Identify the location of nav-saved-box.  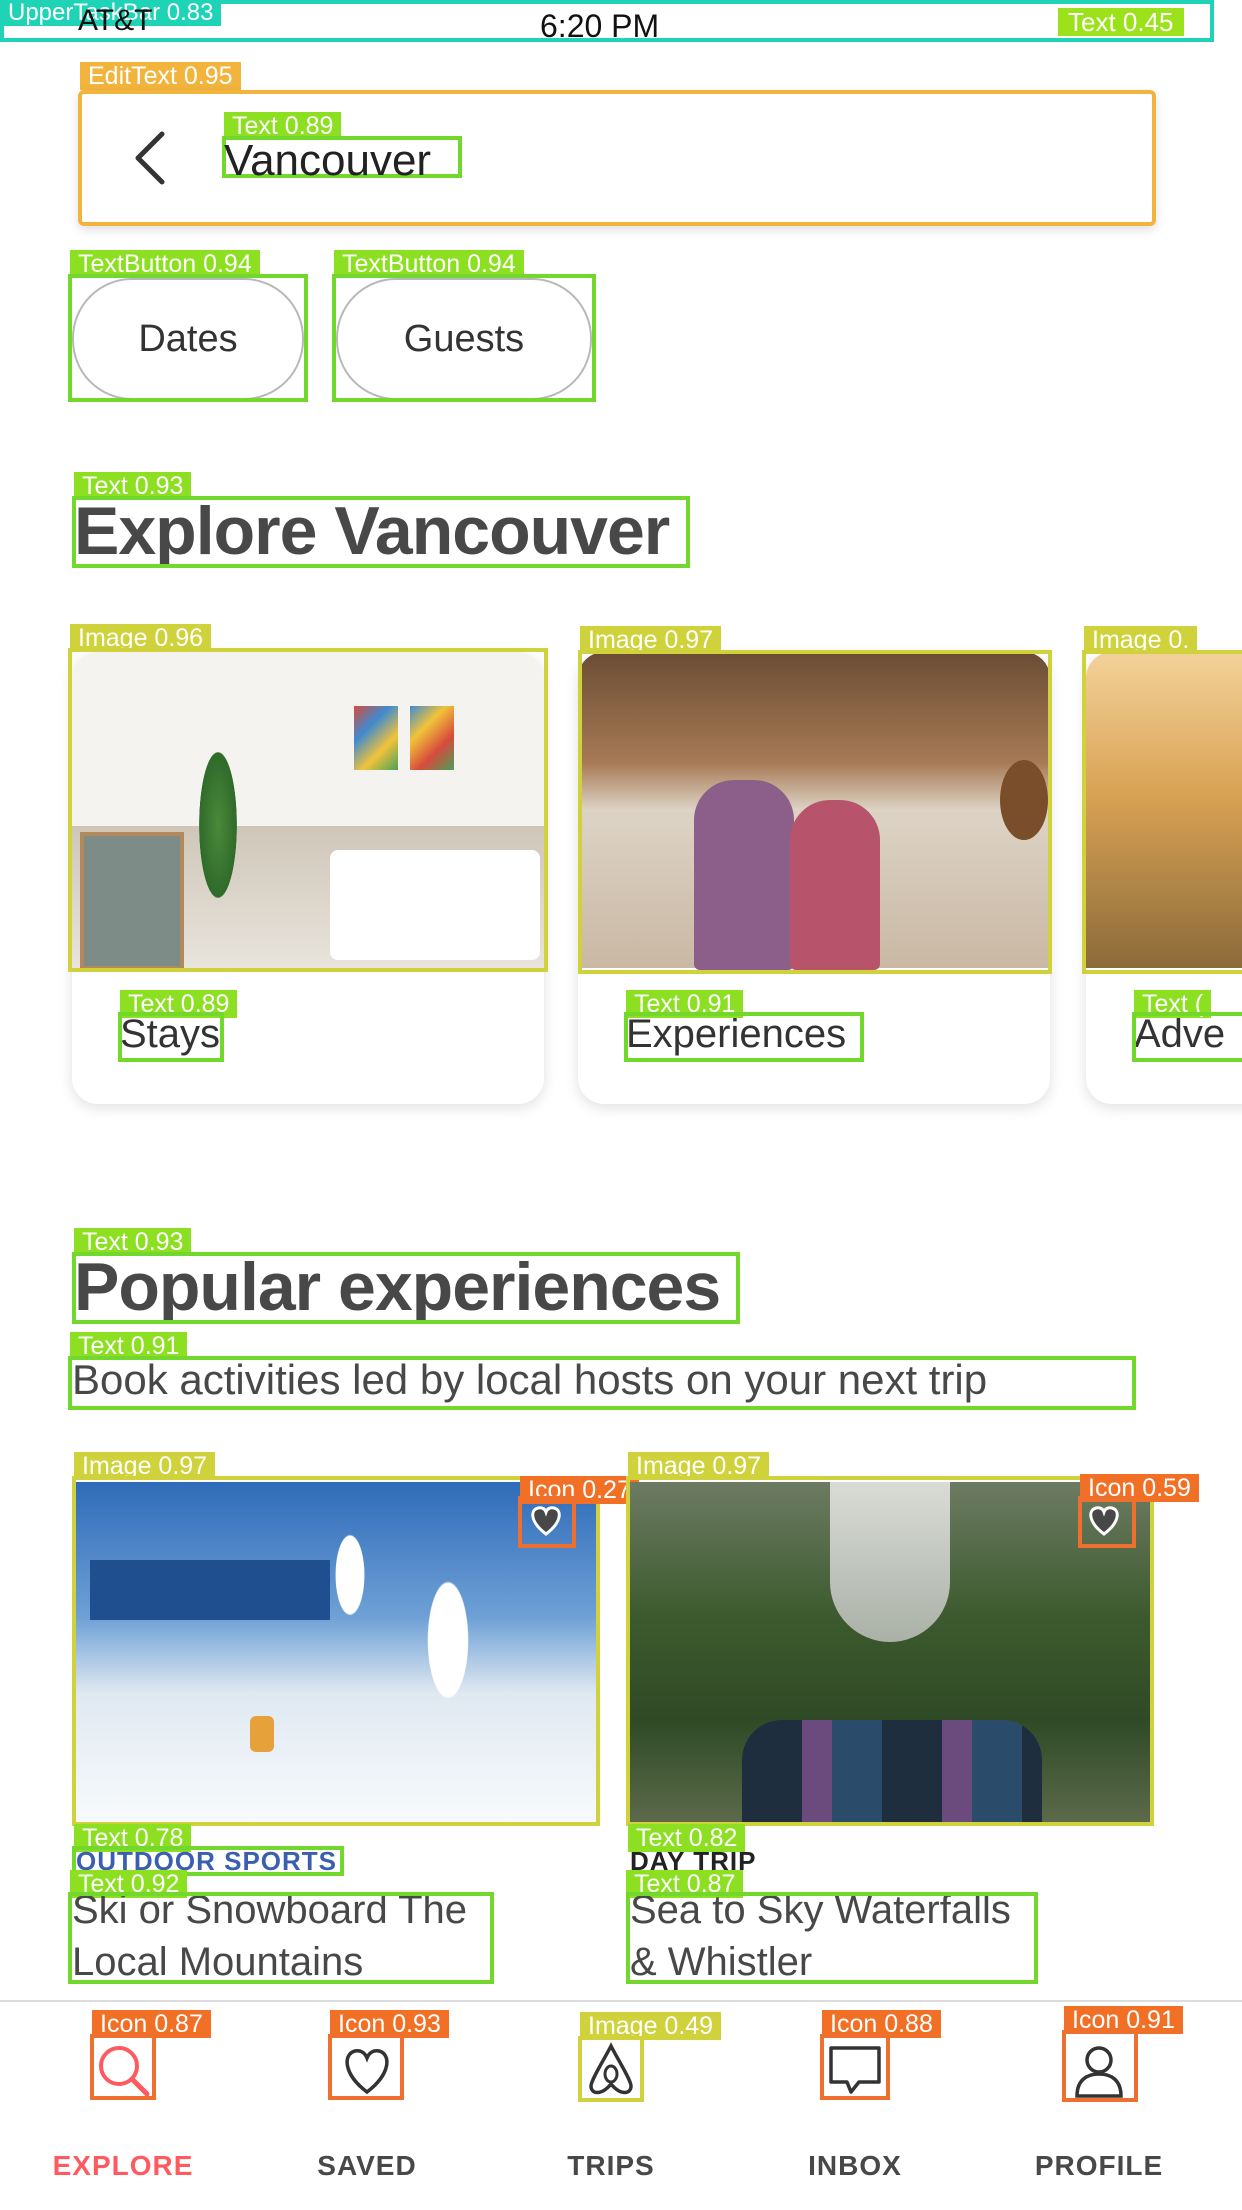
(366, 2067).